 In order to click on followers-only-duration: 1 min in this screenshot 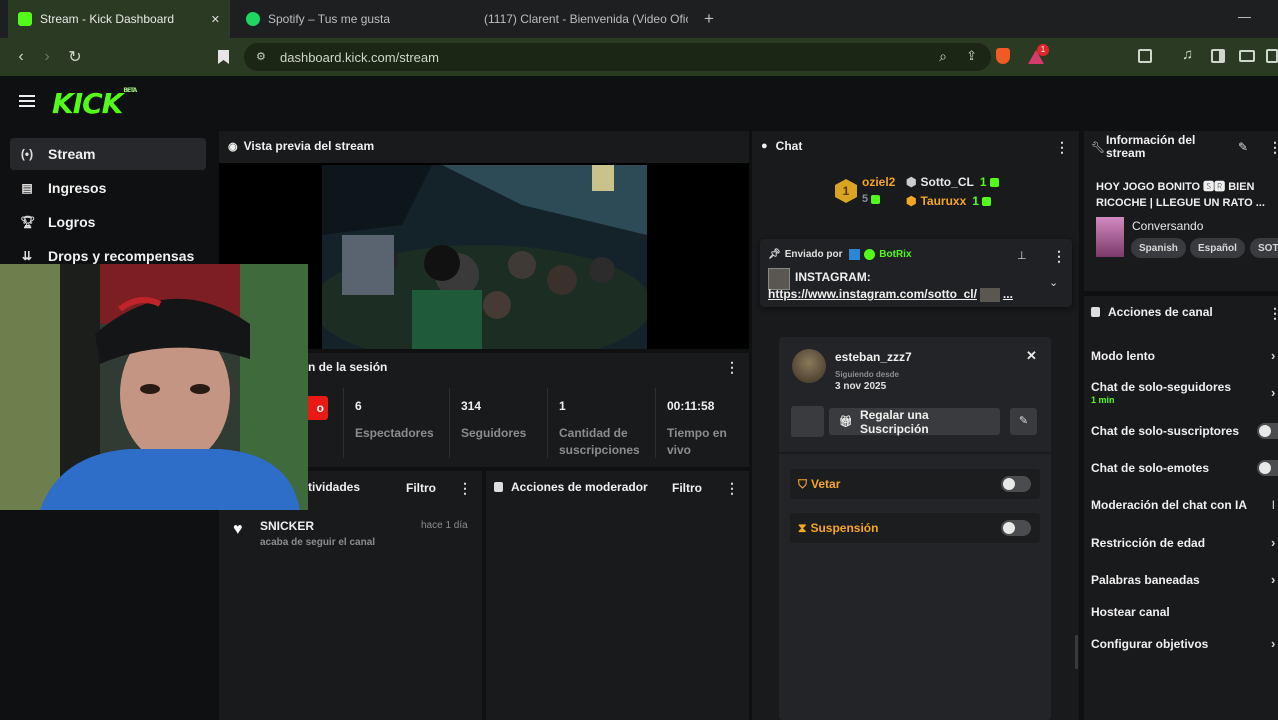, I will do `click(1103, 400)`.